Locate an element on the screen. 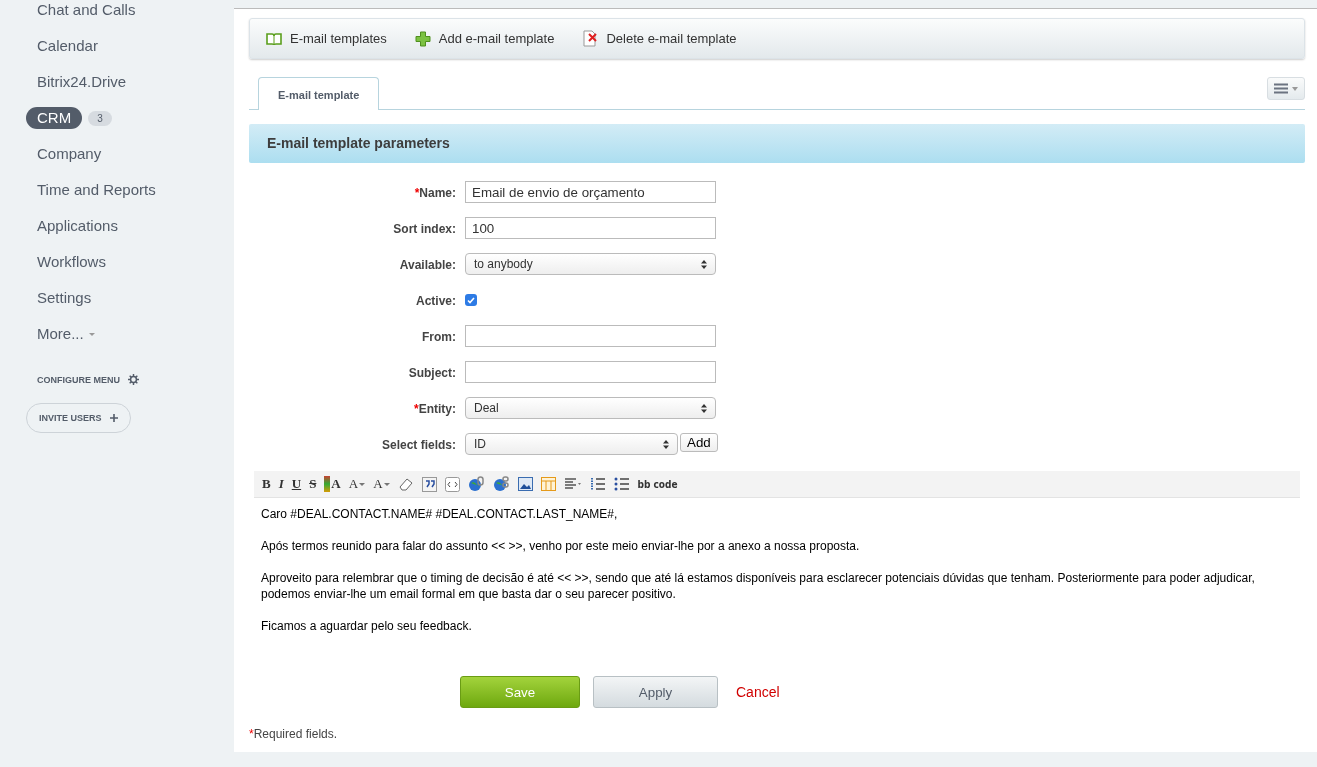 The height and width of the screenshot is (767, 1317). select-field: ID is located at coordinates (571, 444).